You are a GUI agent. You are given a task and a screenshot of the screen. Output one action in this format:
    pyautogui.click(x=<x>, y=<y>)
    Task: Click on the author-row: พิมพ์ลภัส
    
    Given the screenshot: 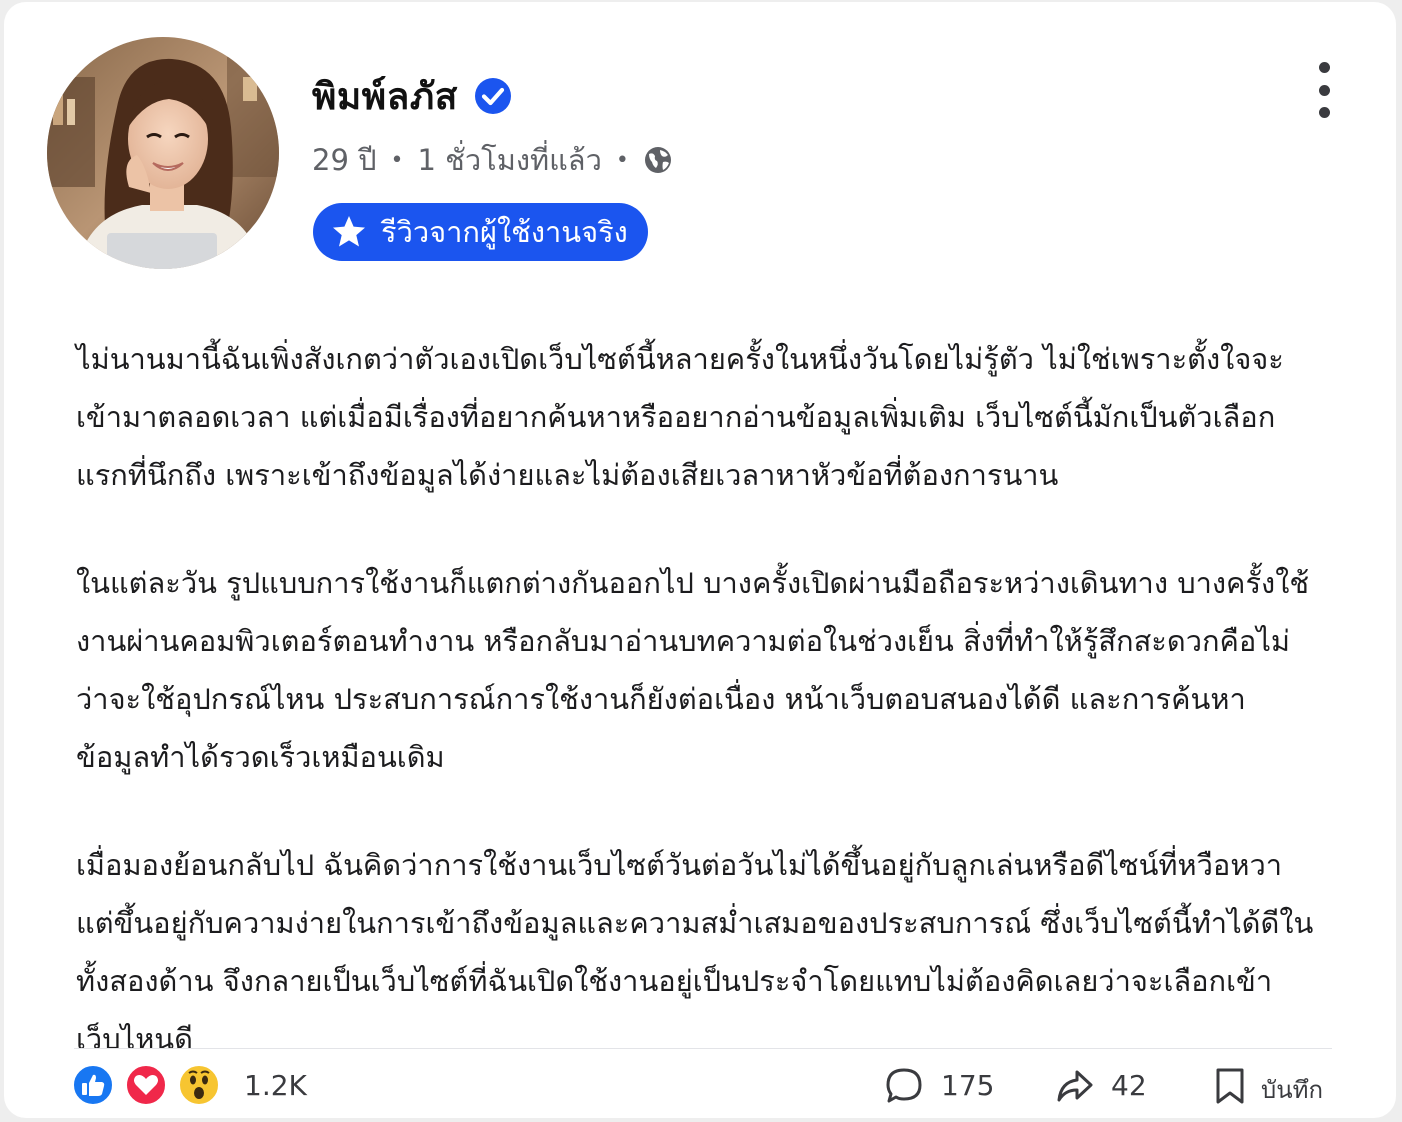 What is the action you would take?
    pyautogui.click(x=412, y=96)
    